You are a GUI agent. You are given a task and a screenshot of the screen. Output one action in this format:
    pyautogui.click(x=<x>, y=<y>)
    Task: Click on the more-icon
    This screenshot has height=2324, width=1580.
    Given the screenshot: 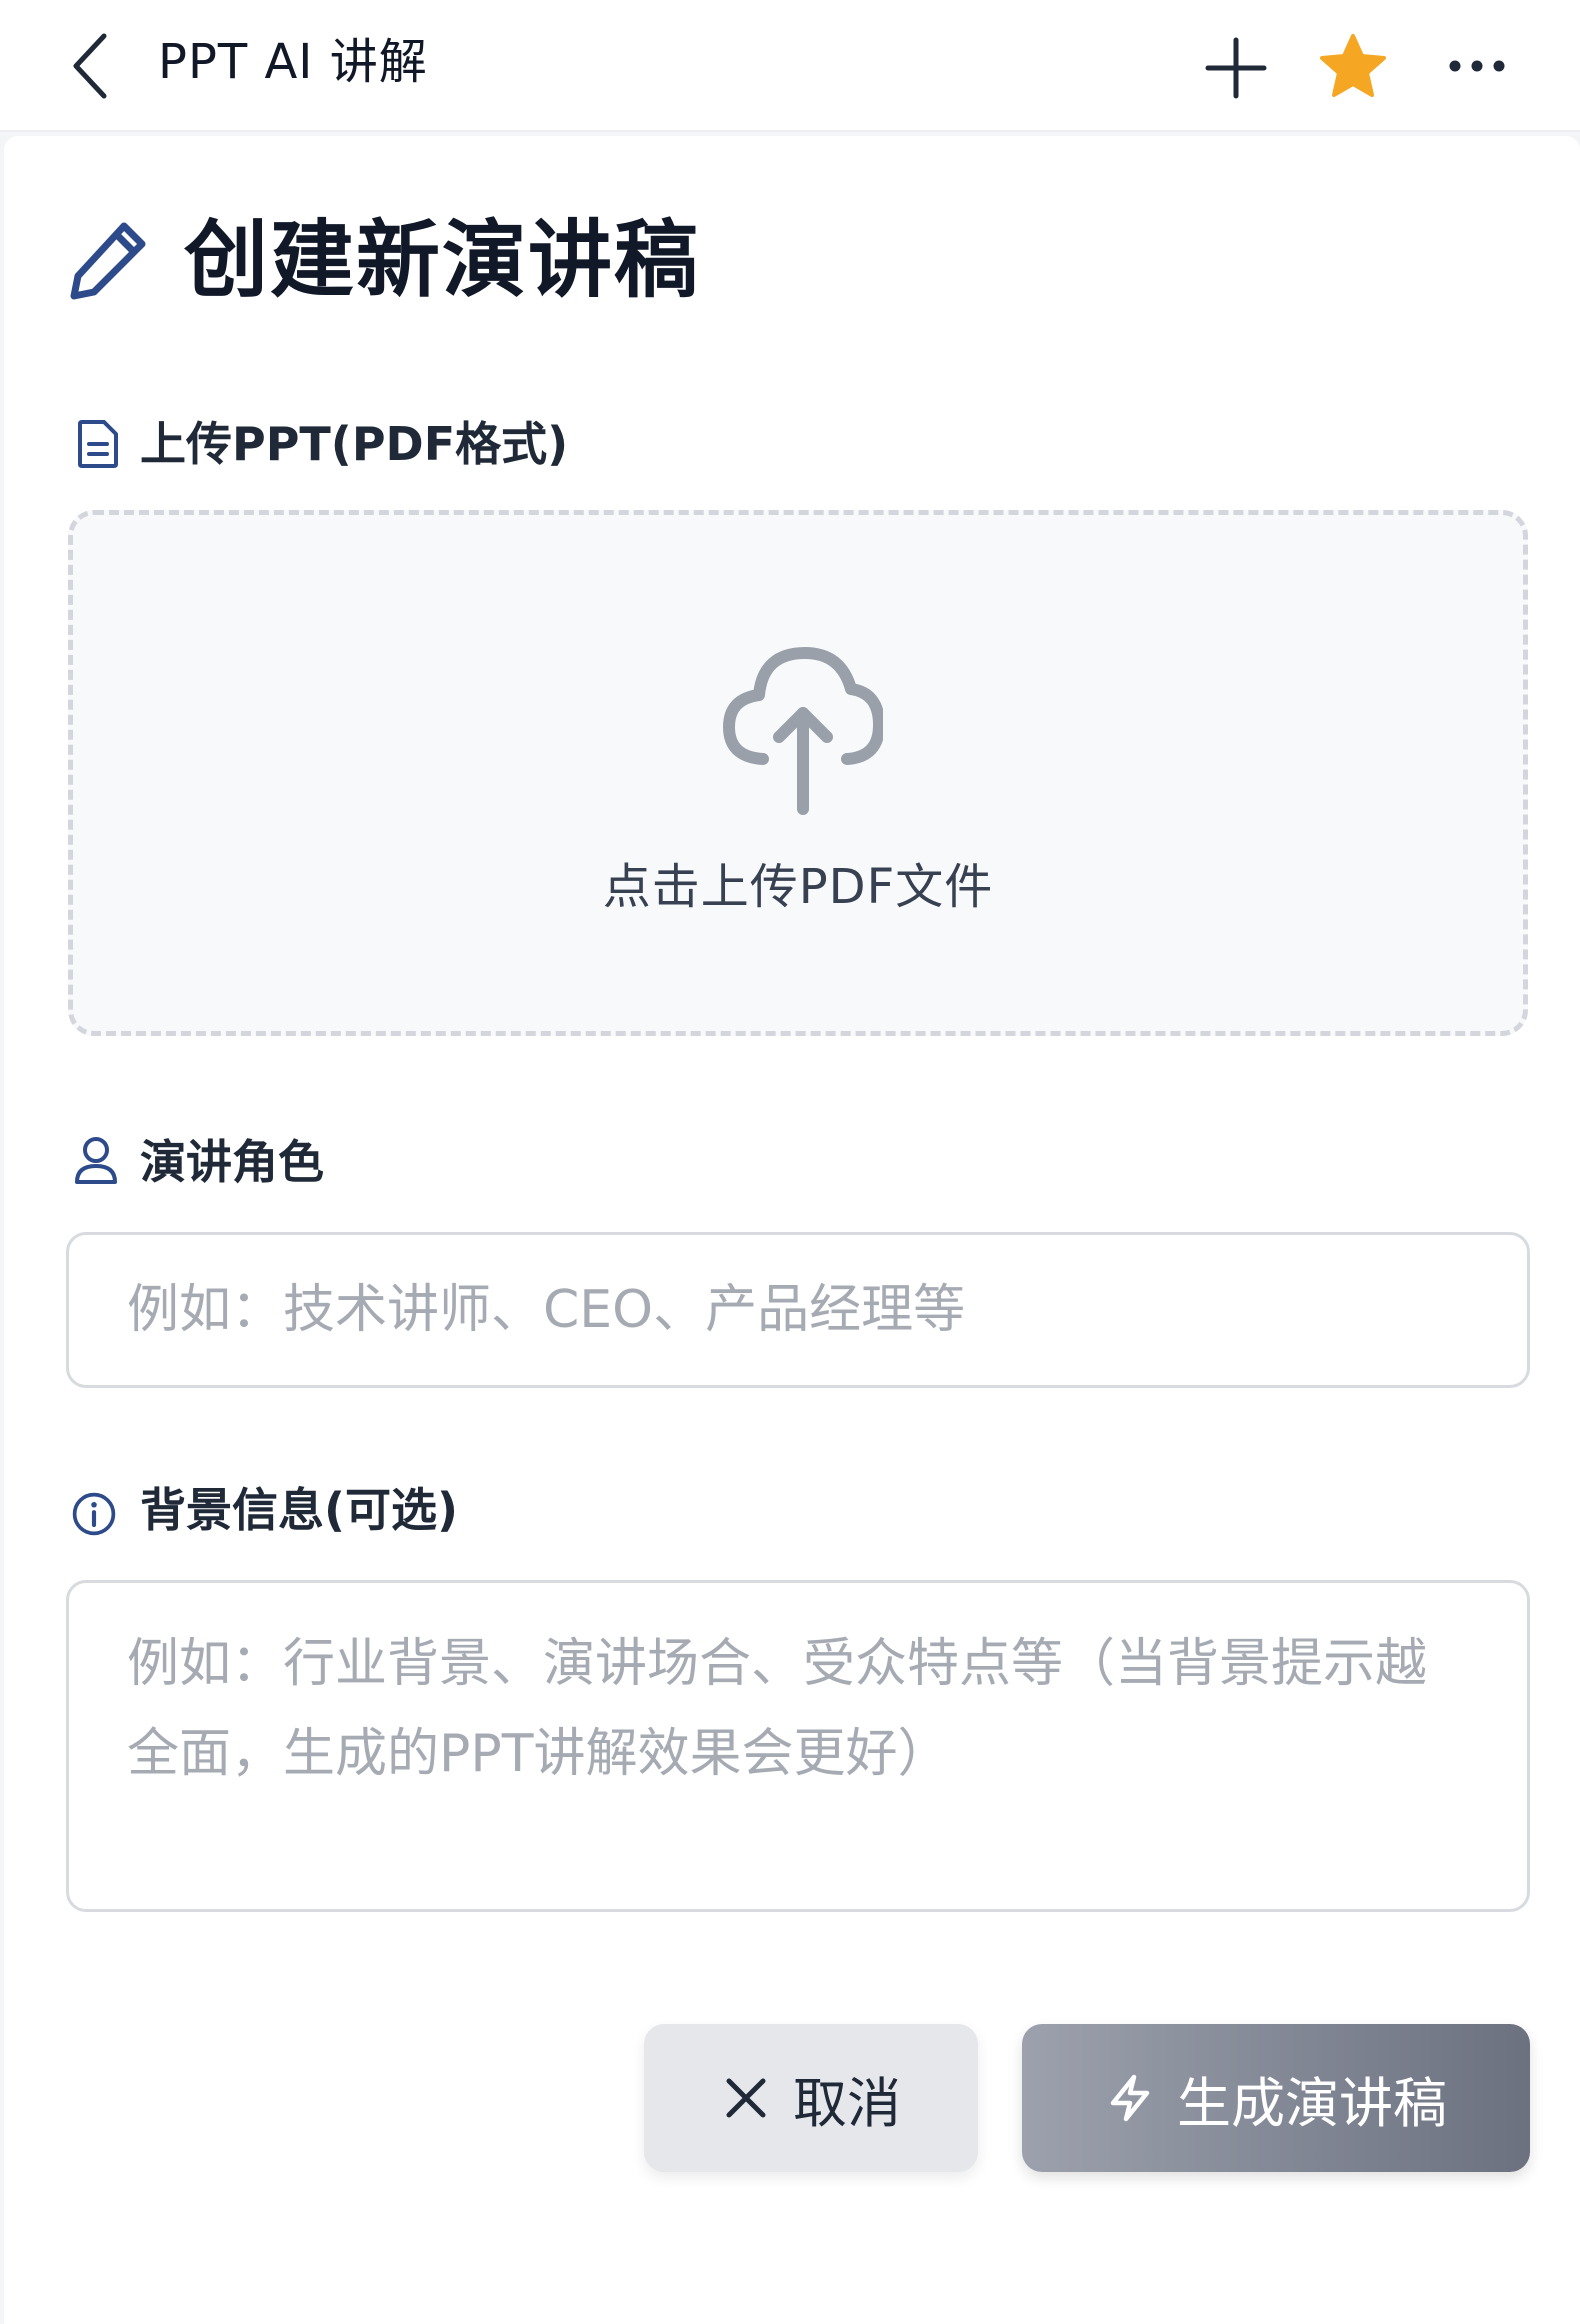 What is the action you would take?
    pyautogui.click(x=1477, y=66)
    